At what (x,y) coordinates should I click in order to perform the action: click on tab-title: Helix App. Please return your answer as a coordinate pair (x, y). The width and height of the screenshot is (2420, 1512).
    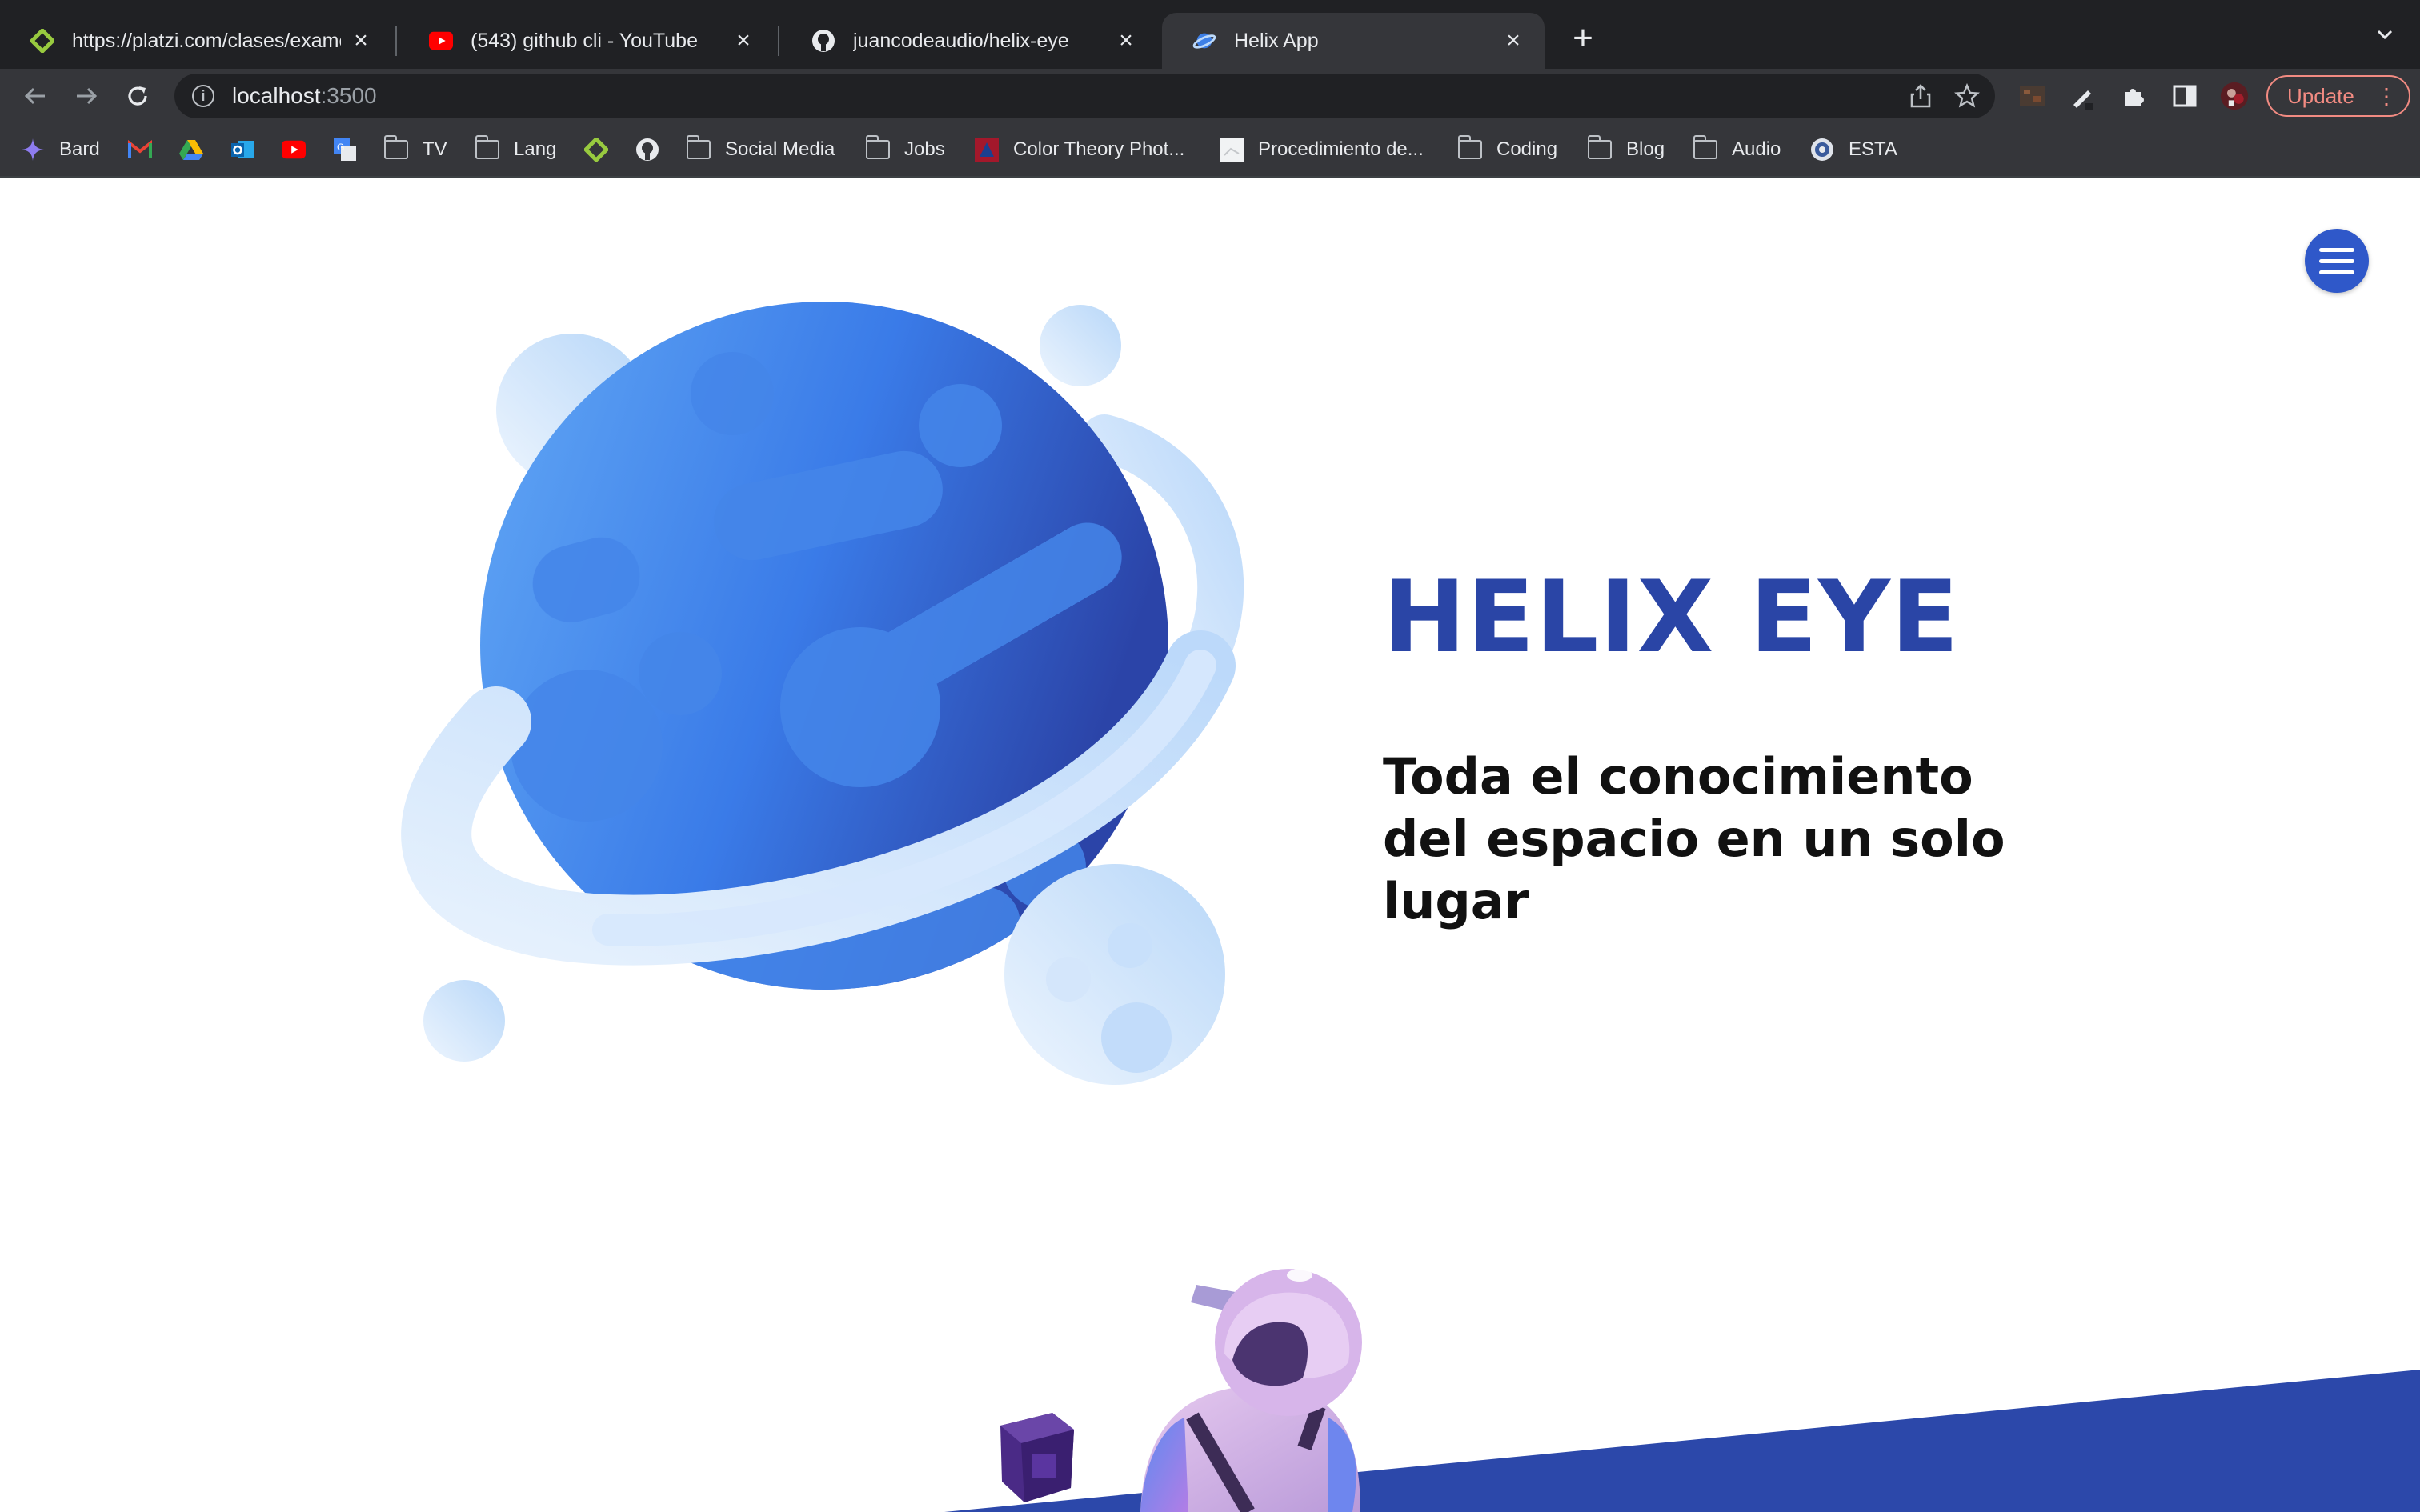
    Looking at the image, I should click on (1276, 40).